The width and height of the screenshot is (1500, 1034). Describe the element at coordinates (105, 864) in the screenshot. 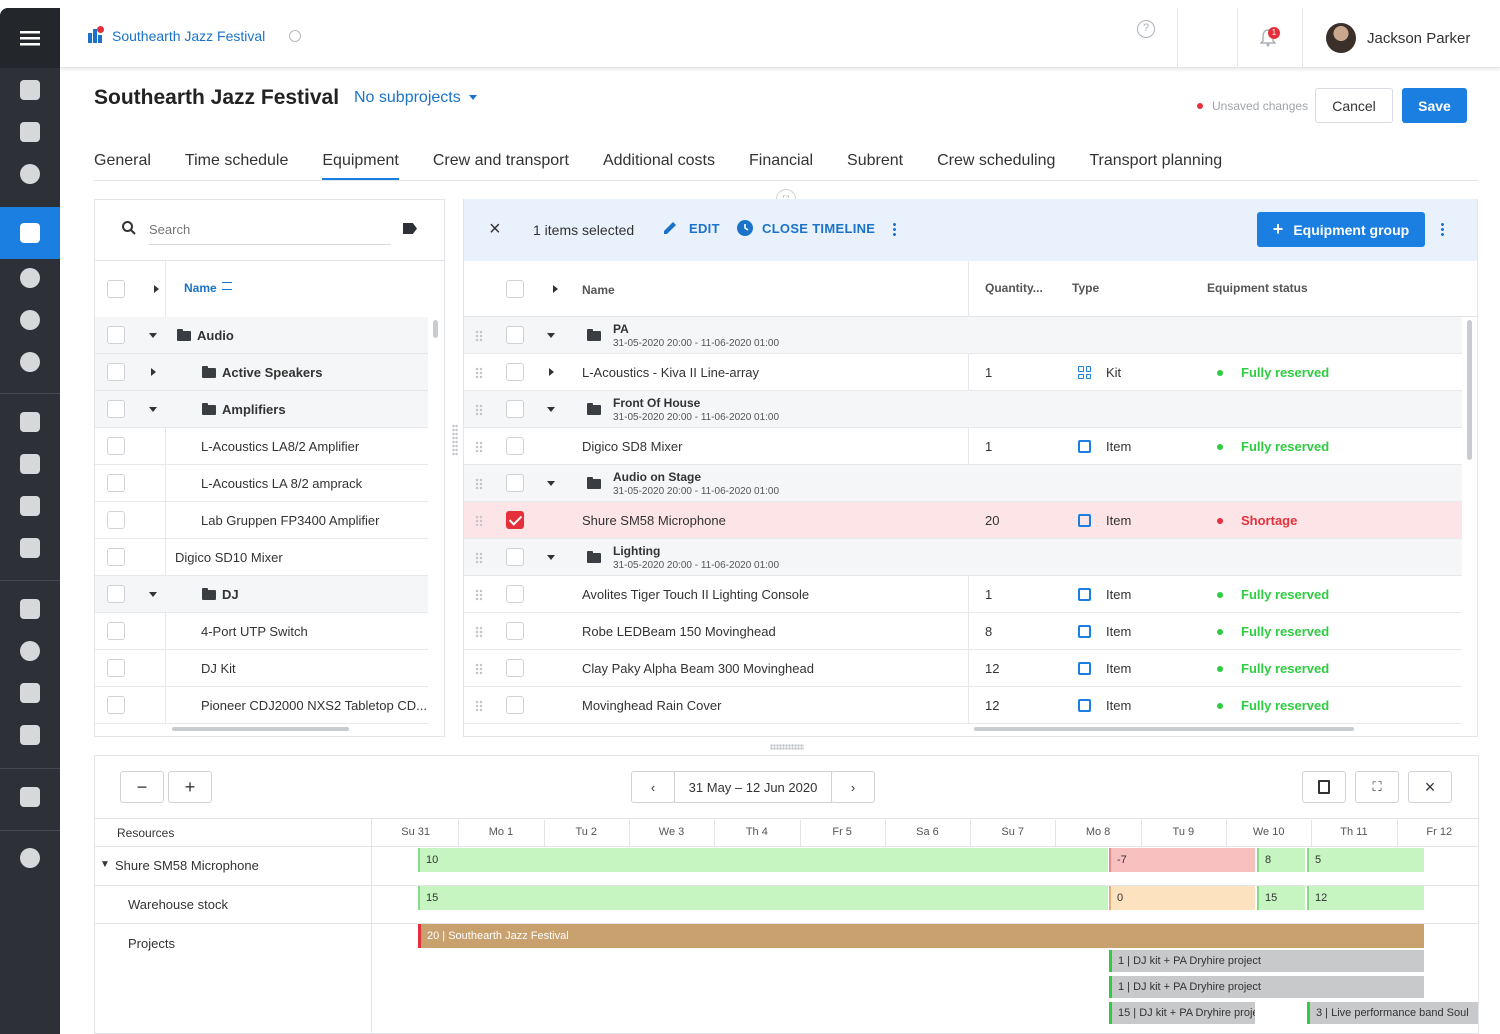

I see `collapse-resource-icon: ▼` at that location.